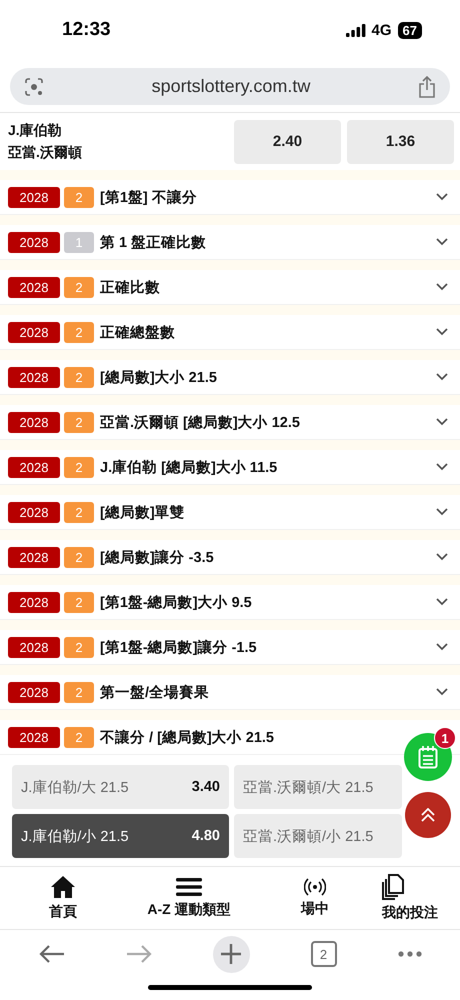 The width and height of the screenshot is (460, 1000). Describe the element at coordinates (419, 898) in the screenshot. I see `nav-tab: 我的投注` at that location.